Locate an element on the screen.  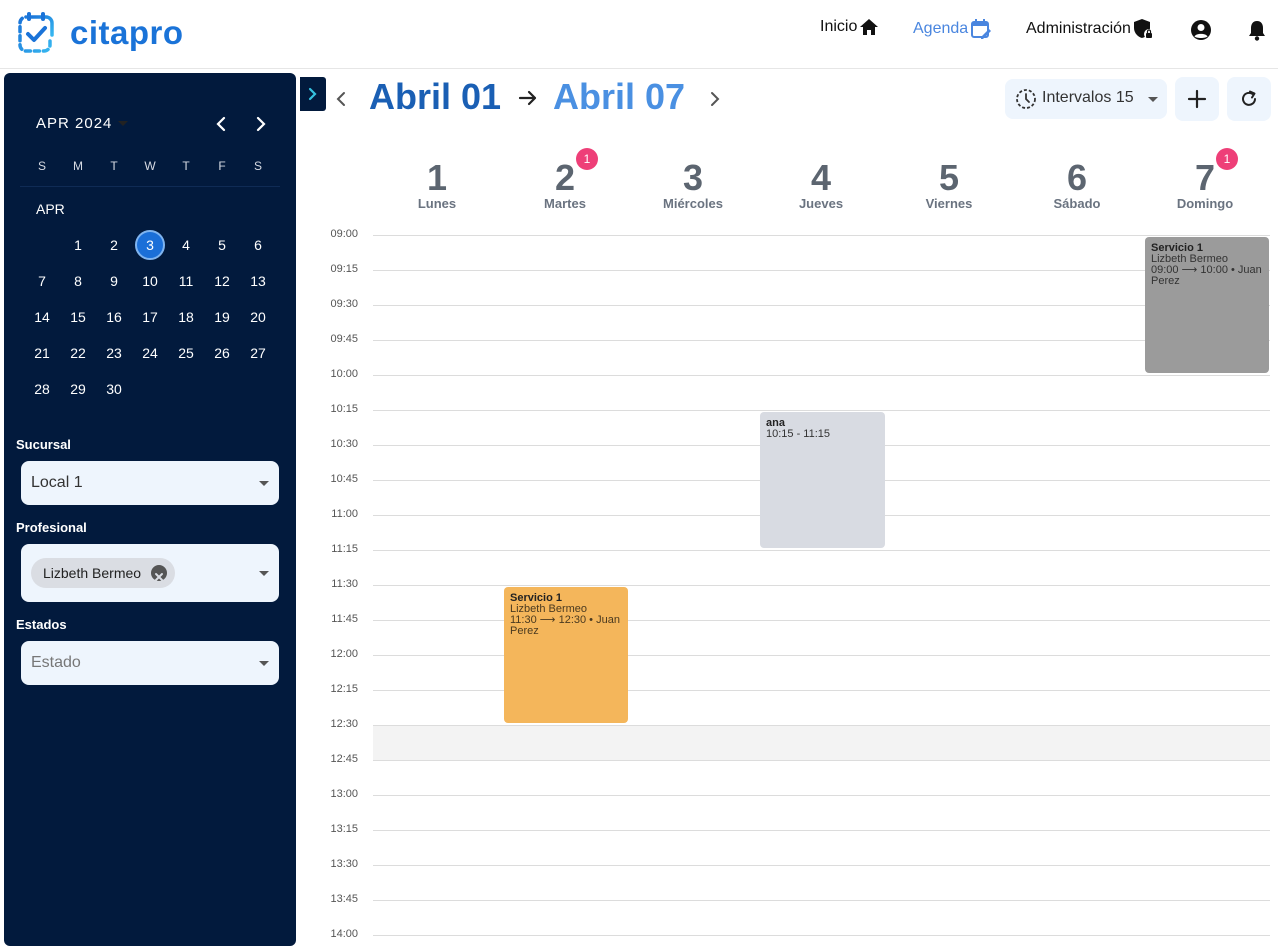
calendar-month-year-select: APR 2024 is located at coordinates (82, 123).